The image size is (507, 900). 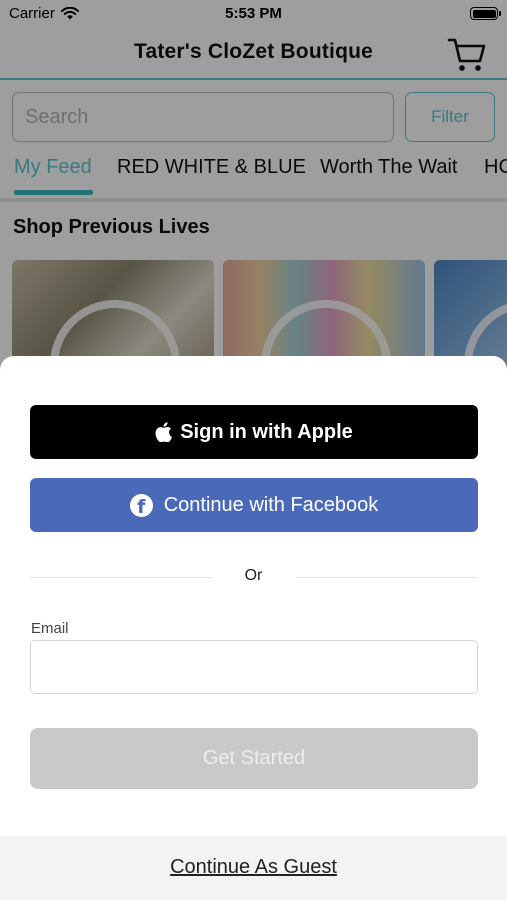 I want to click on email-label: Email, so click(x=50, y=628).